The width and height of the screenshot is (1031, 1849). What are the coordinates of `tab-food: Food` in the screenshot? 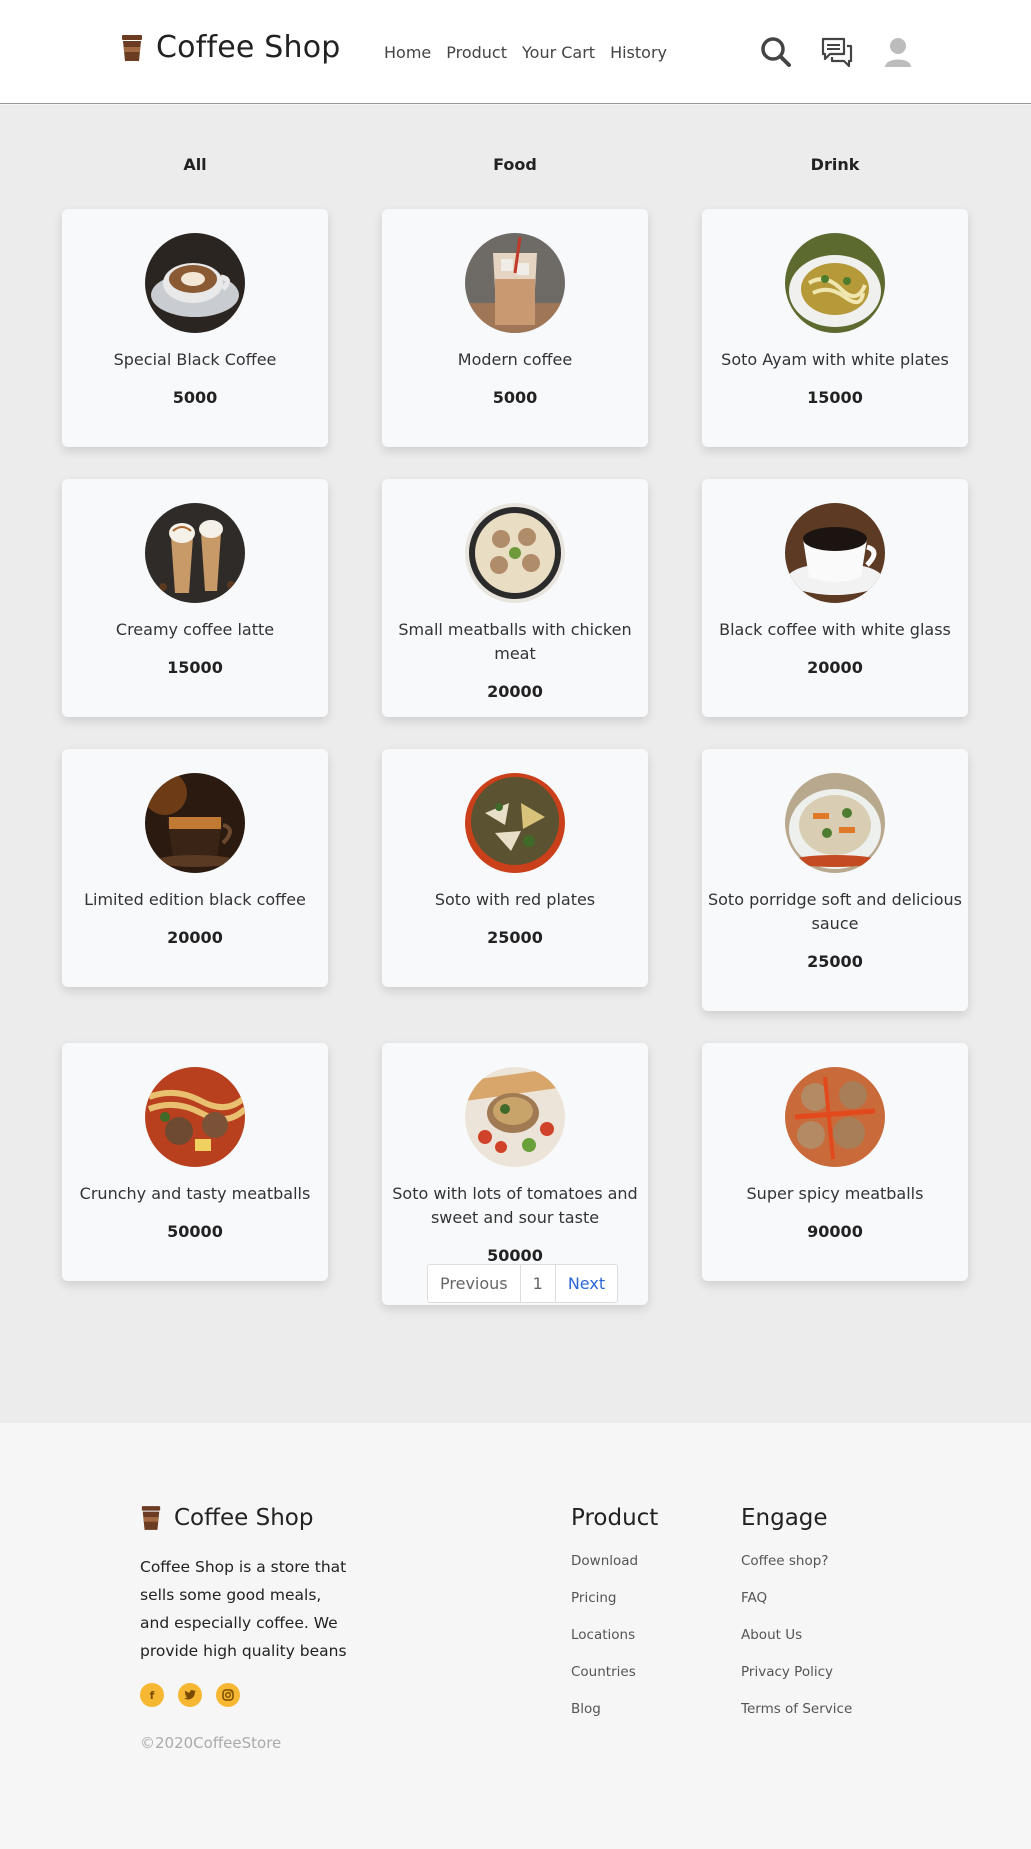 It's located at (515, 164).